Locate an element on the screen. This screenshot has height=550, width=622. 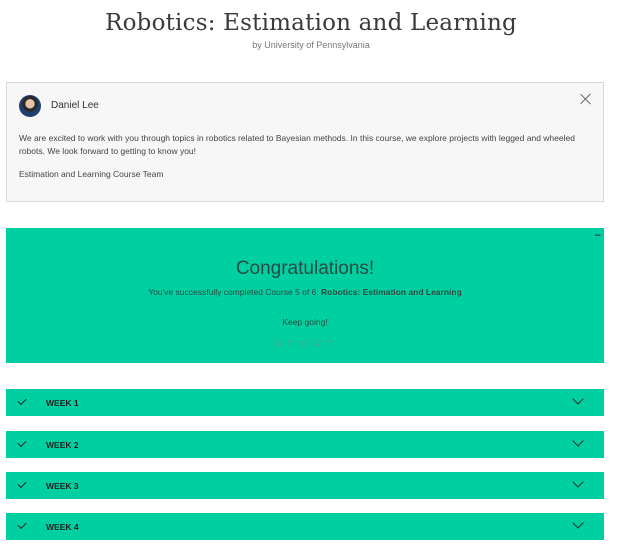
course-provider: by University of Pennsylvania is located at coordinates (311, 45).